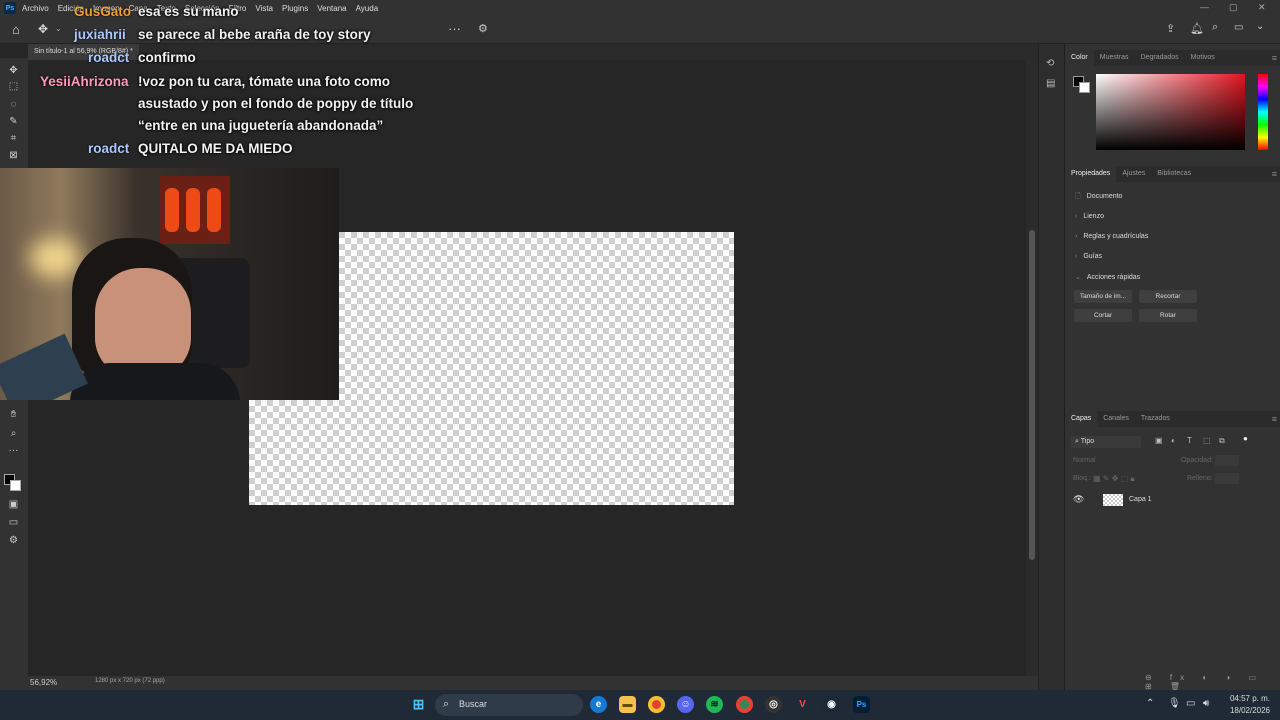 The width and height of the screenshot is (1280, 720). What do you see at coordinates (1262, 7) in the screenshot?
I see `close-icon: ✕` at bounding box center [1262, 7].